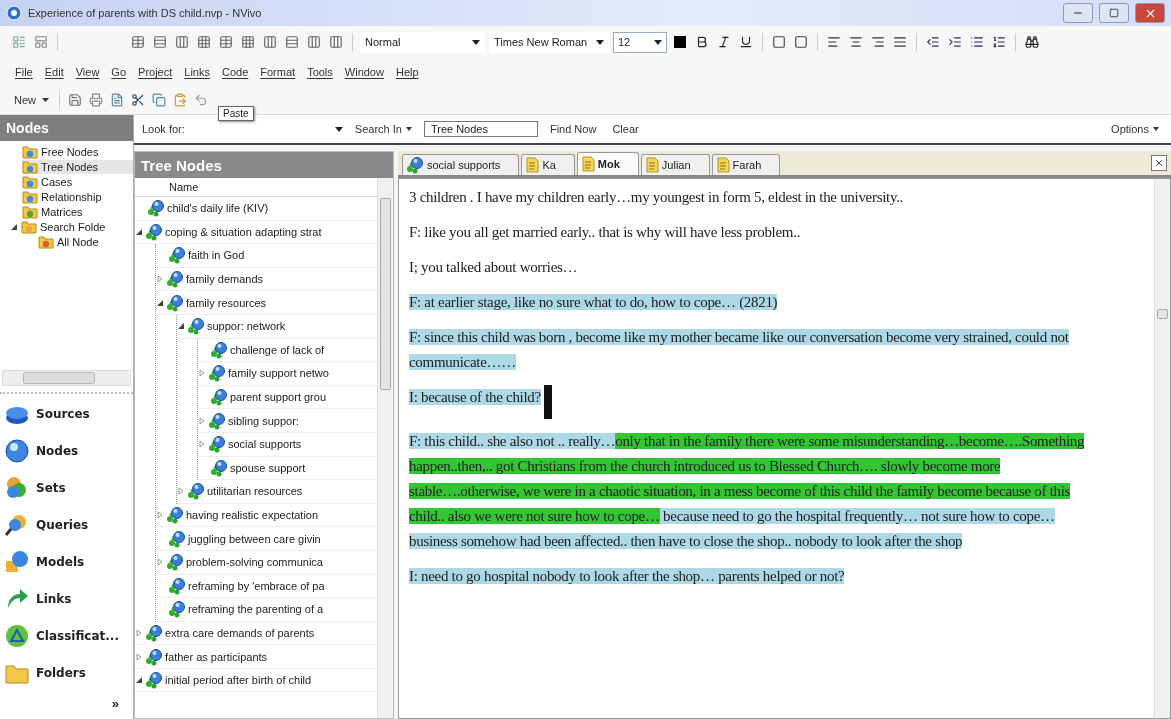  I want to click on font-dropdown: Times New Roman, so click(549, 42).